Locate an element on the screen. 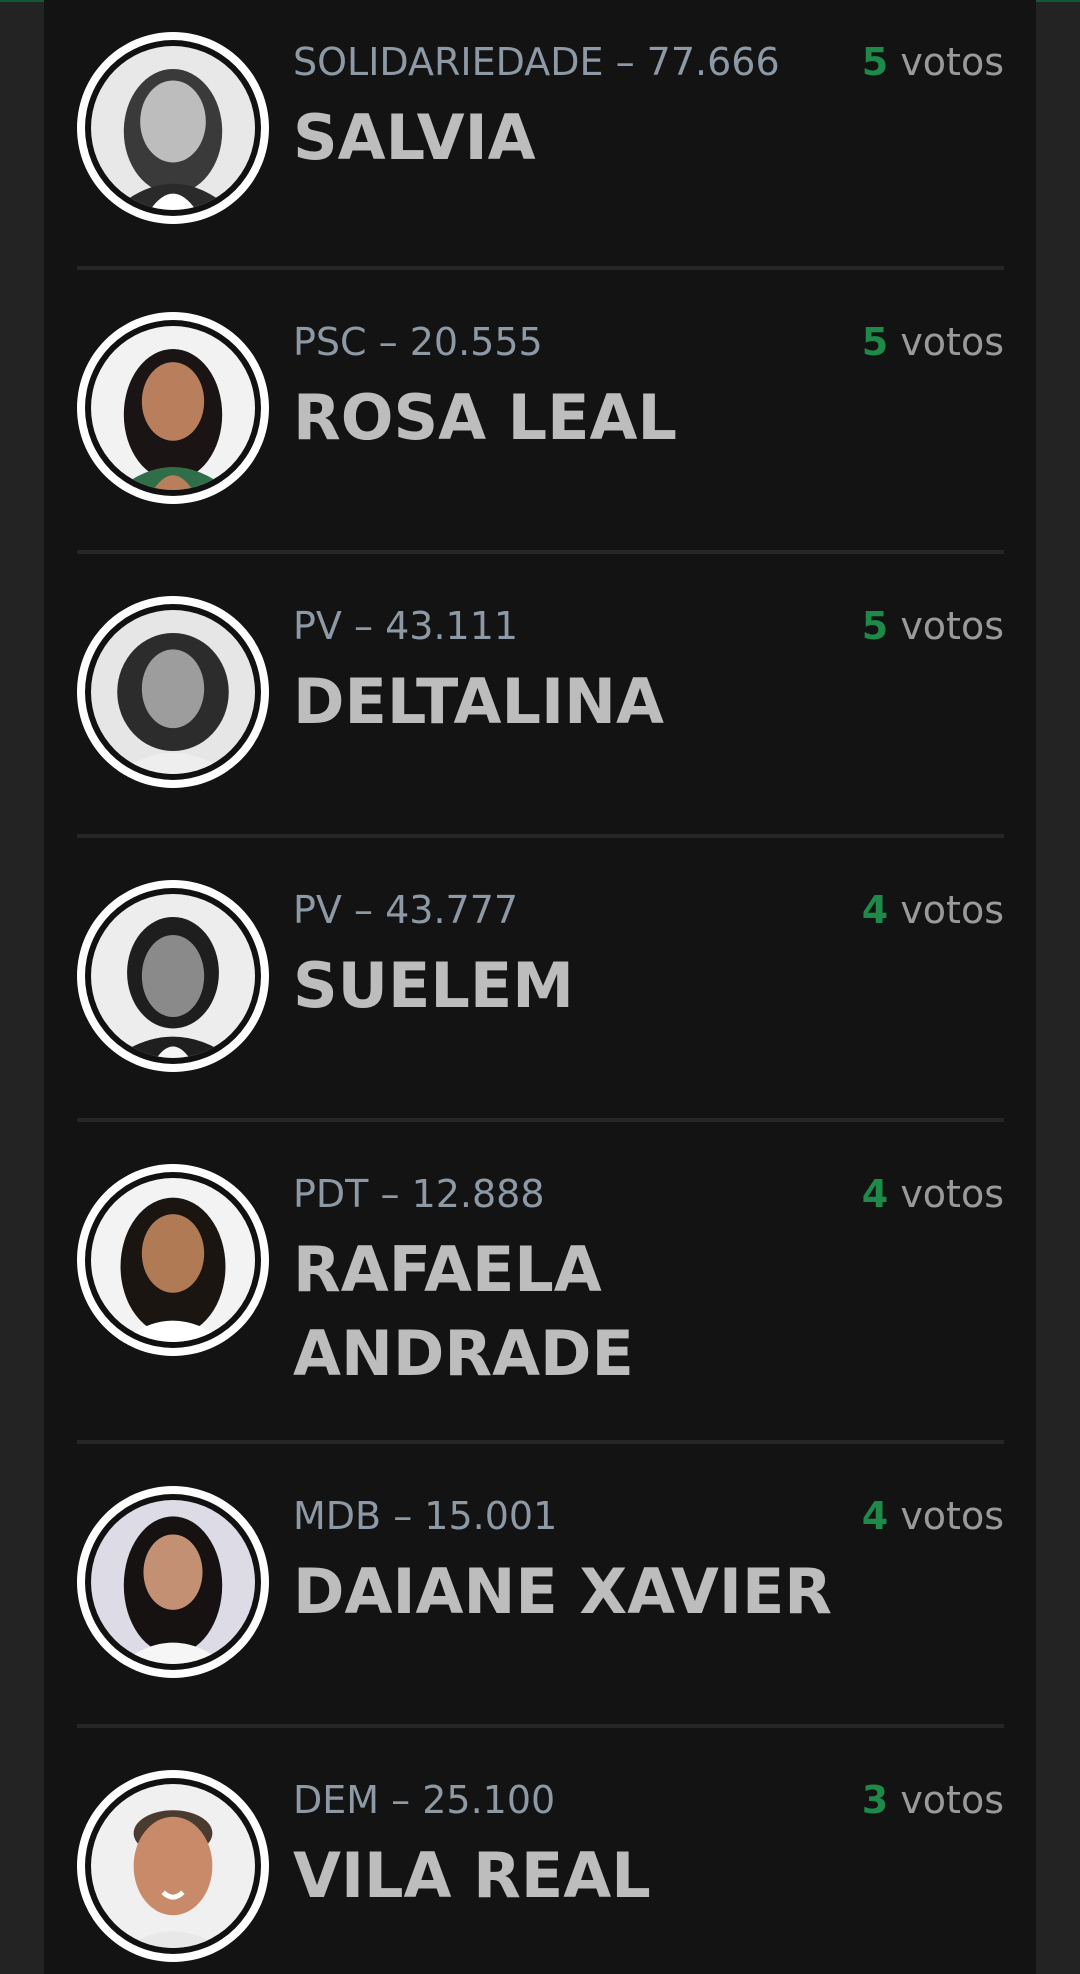 Image resolution: width=1080 pixels, height=1974 pixels. party-and-number: DEM – 25.100 is located at coordinates (424, 1800).